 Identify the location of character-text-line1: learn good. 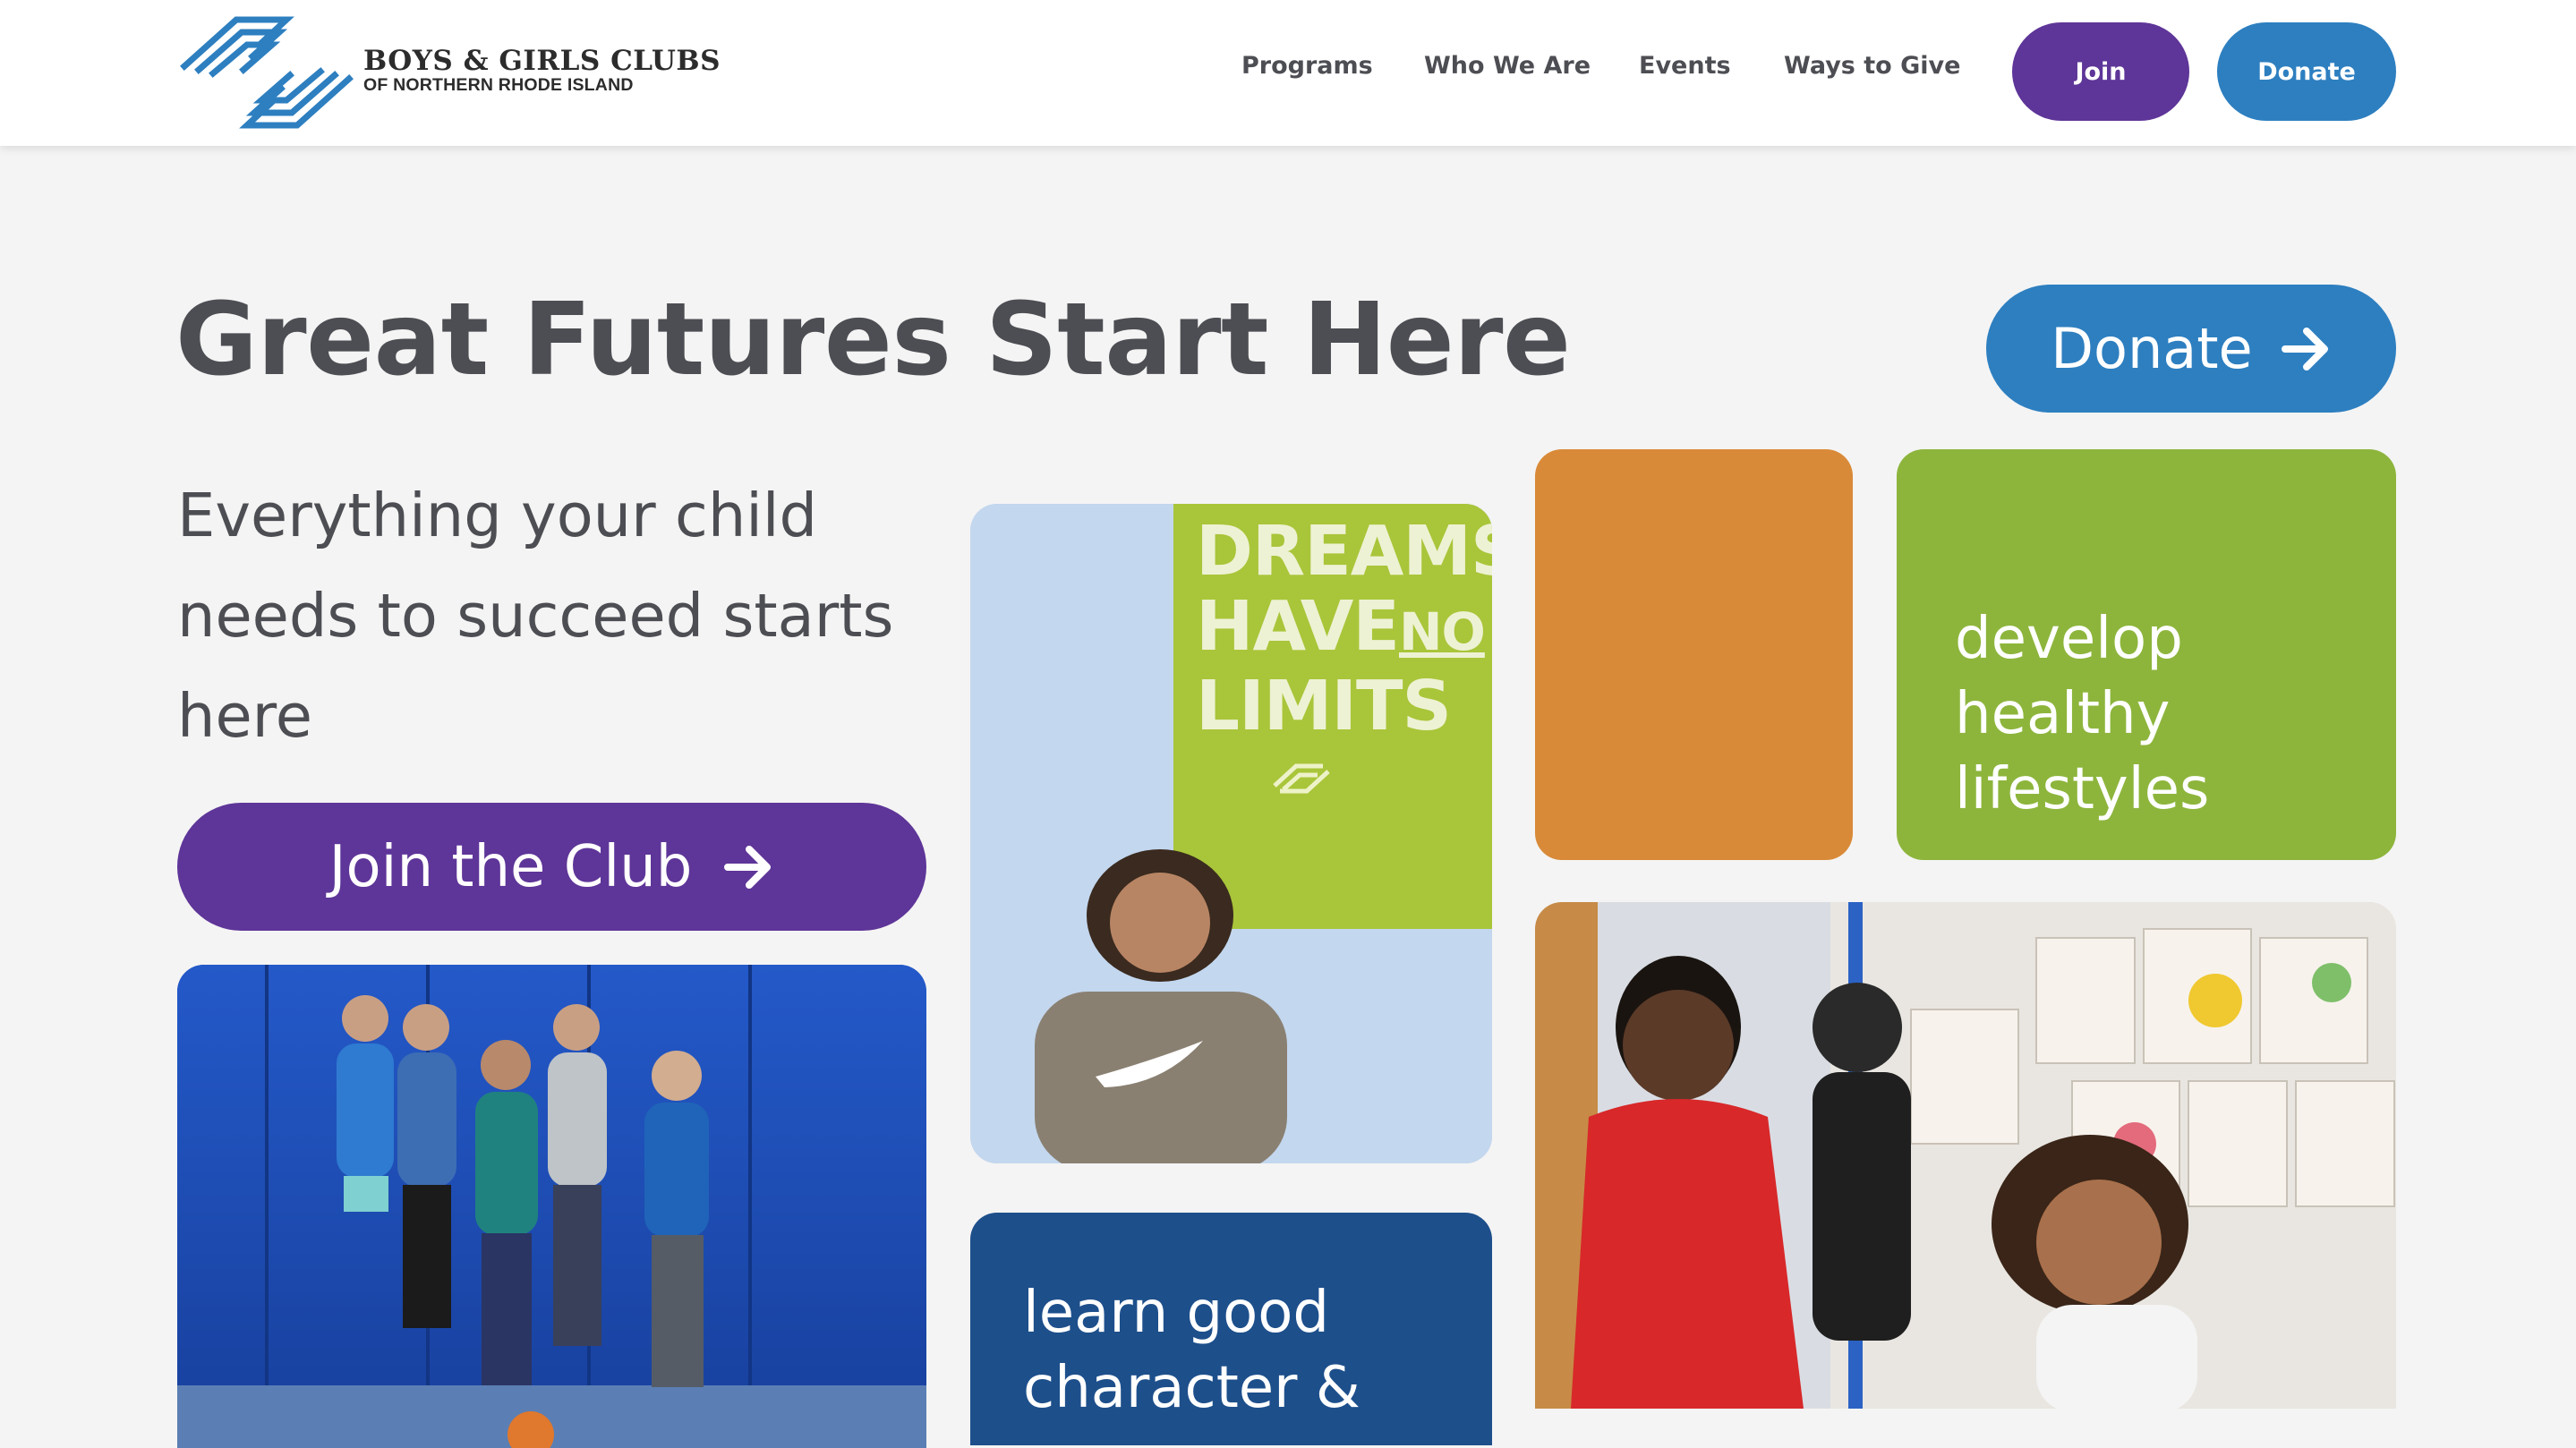
(1176, 1313).